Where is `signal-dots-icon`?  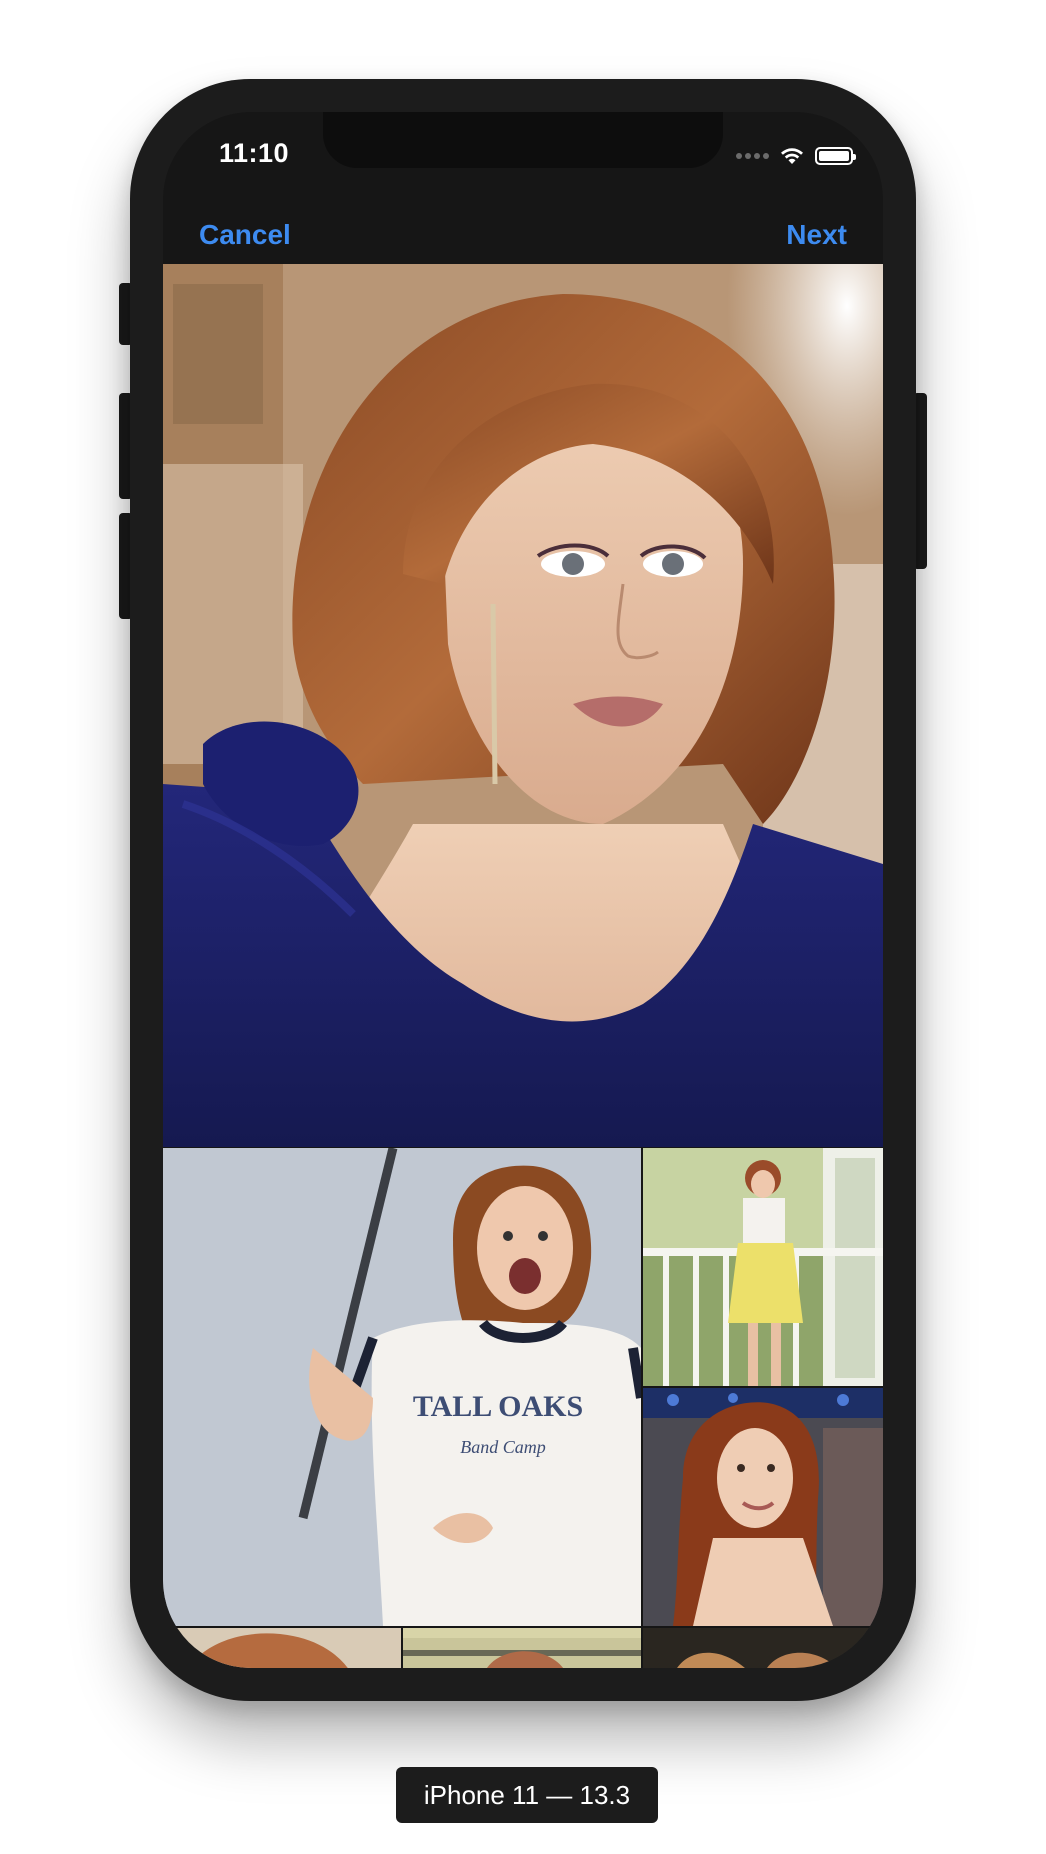 signal-dots-icon is located at coordinates (752, 156).